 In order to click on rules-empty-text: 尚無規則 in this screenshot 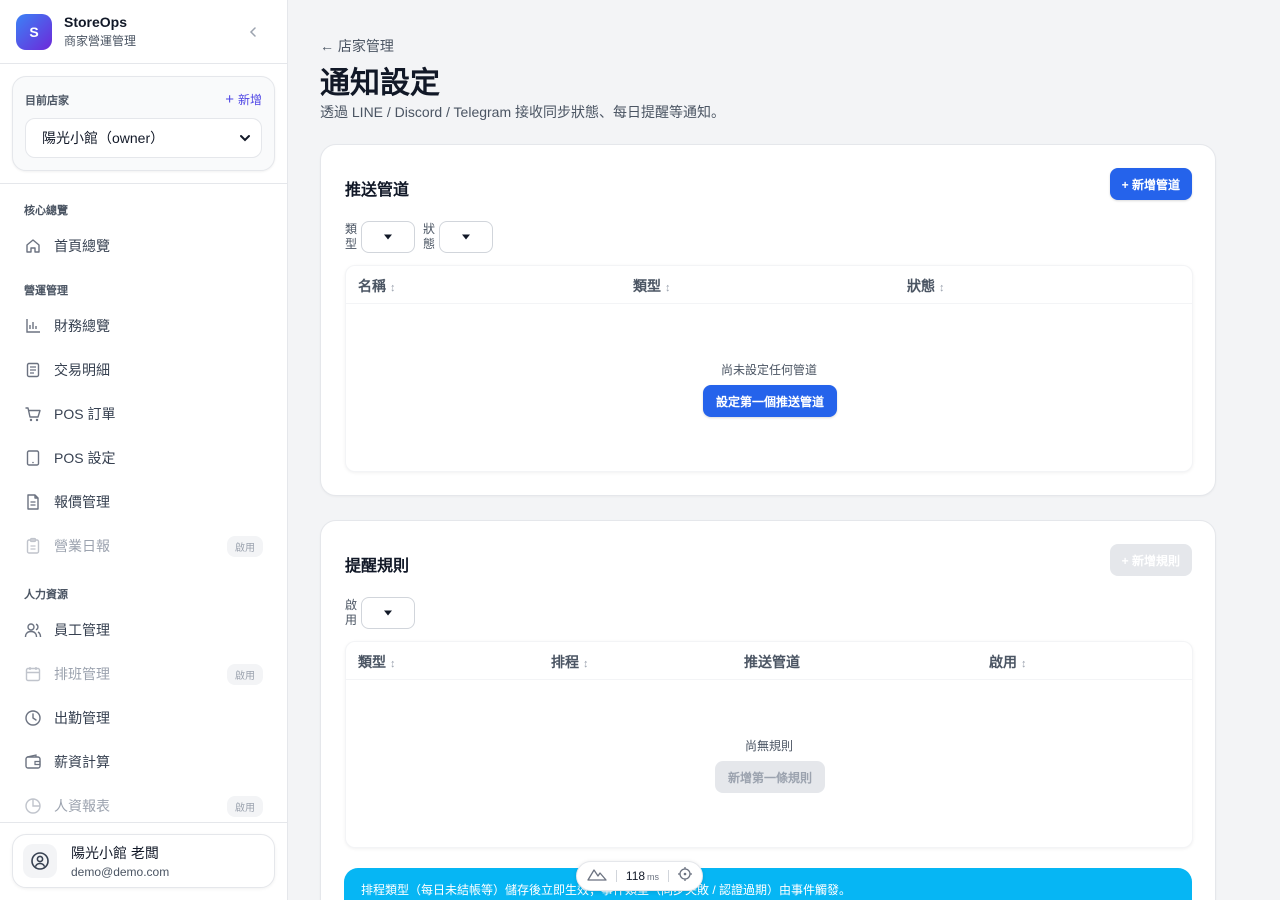, I will do `click(768, 746)`.